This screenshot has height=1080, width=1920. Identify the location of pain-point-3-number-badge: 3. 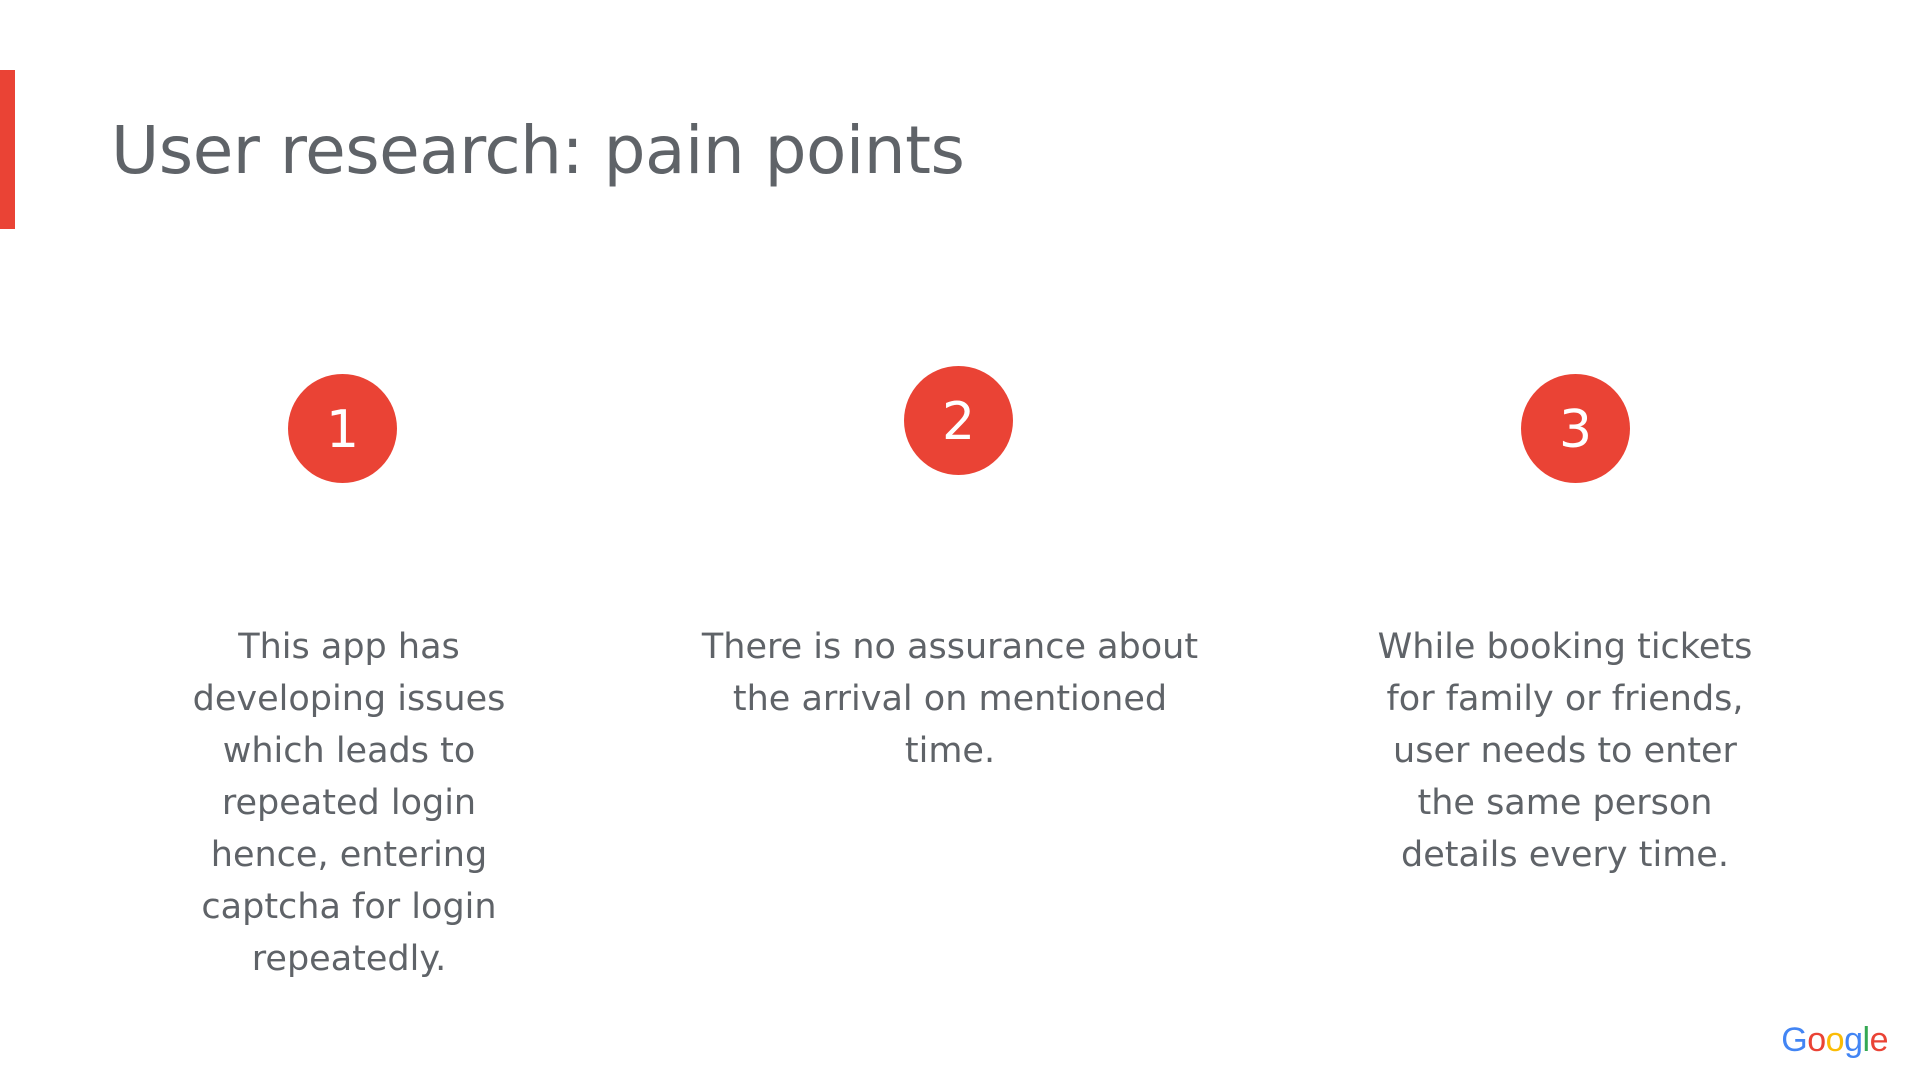
(1575, 428).